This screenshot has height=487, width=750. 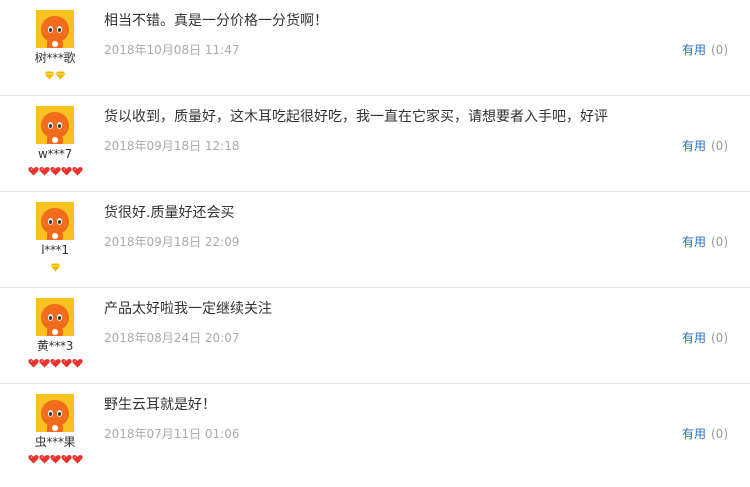 What do you see at coordinates (172, 146) in the screenshot?
I see `review-date: 2018年09月18日 12:18` at bounding box center [172, 146].